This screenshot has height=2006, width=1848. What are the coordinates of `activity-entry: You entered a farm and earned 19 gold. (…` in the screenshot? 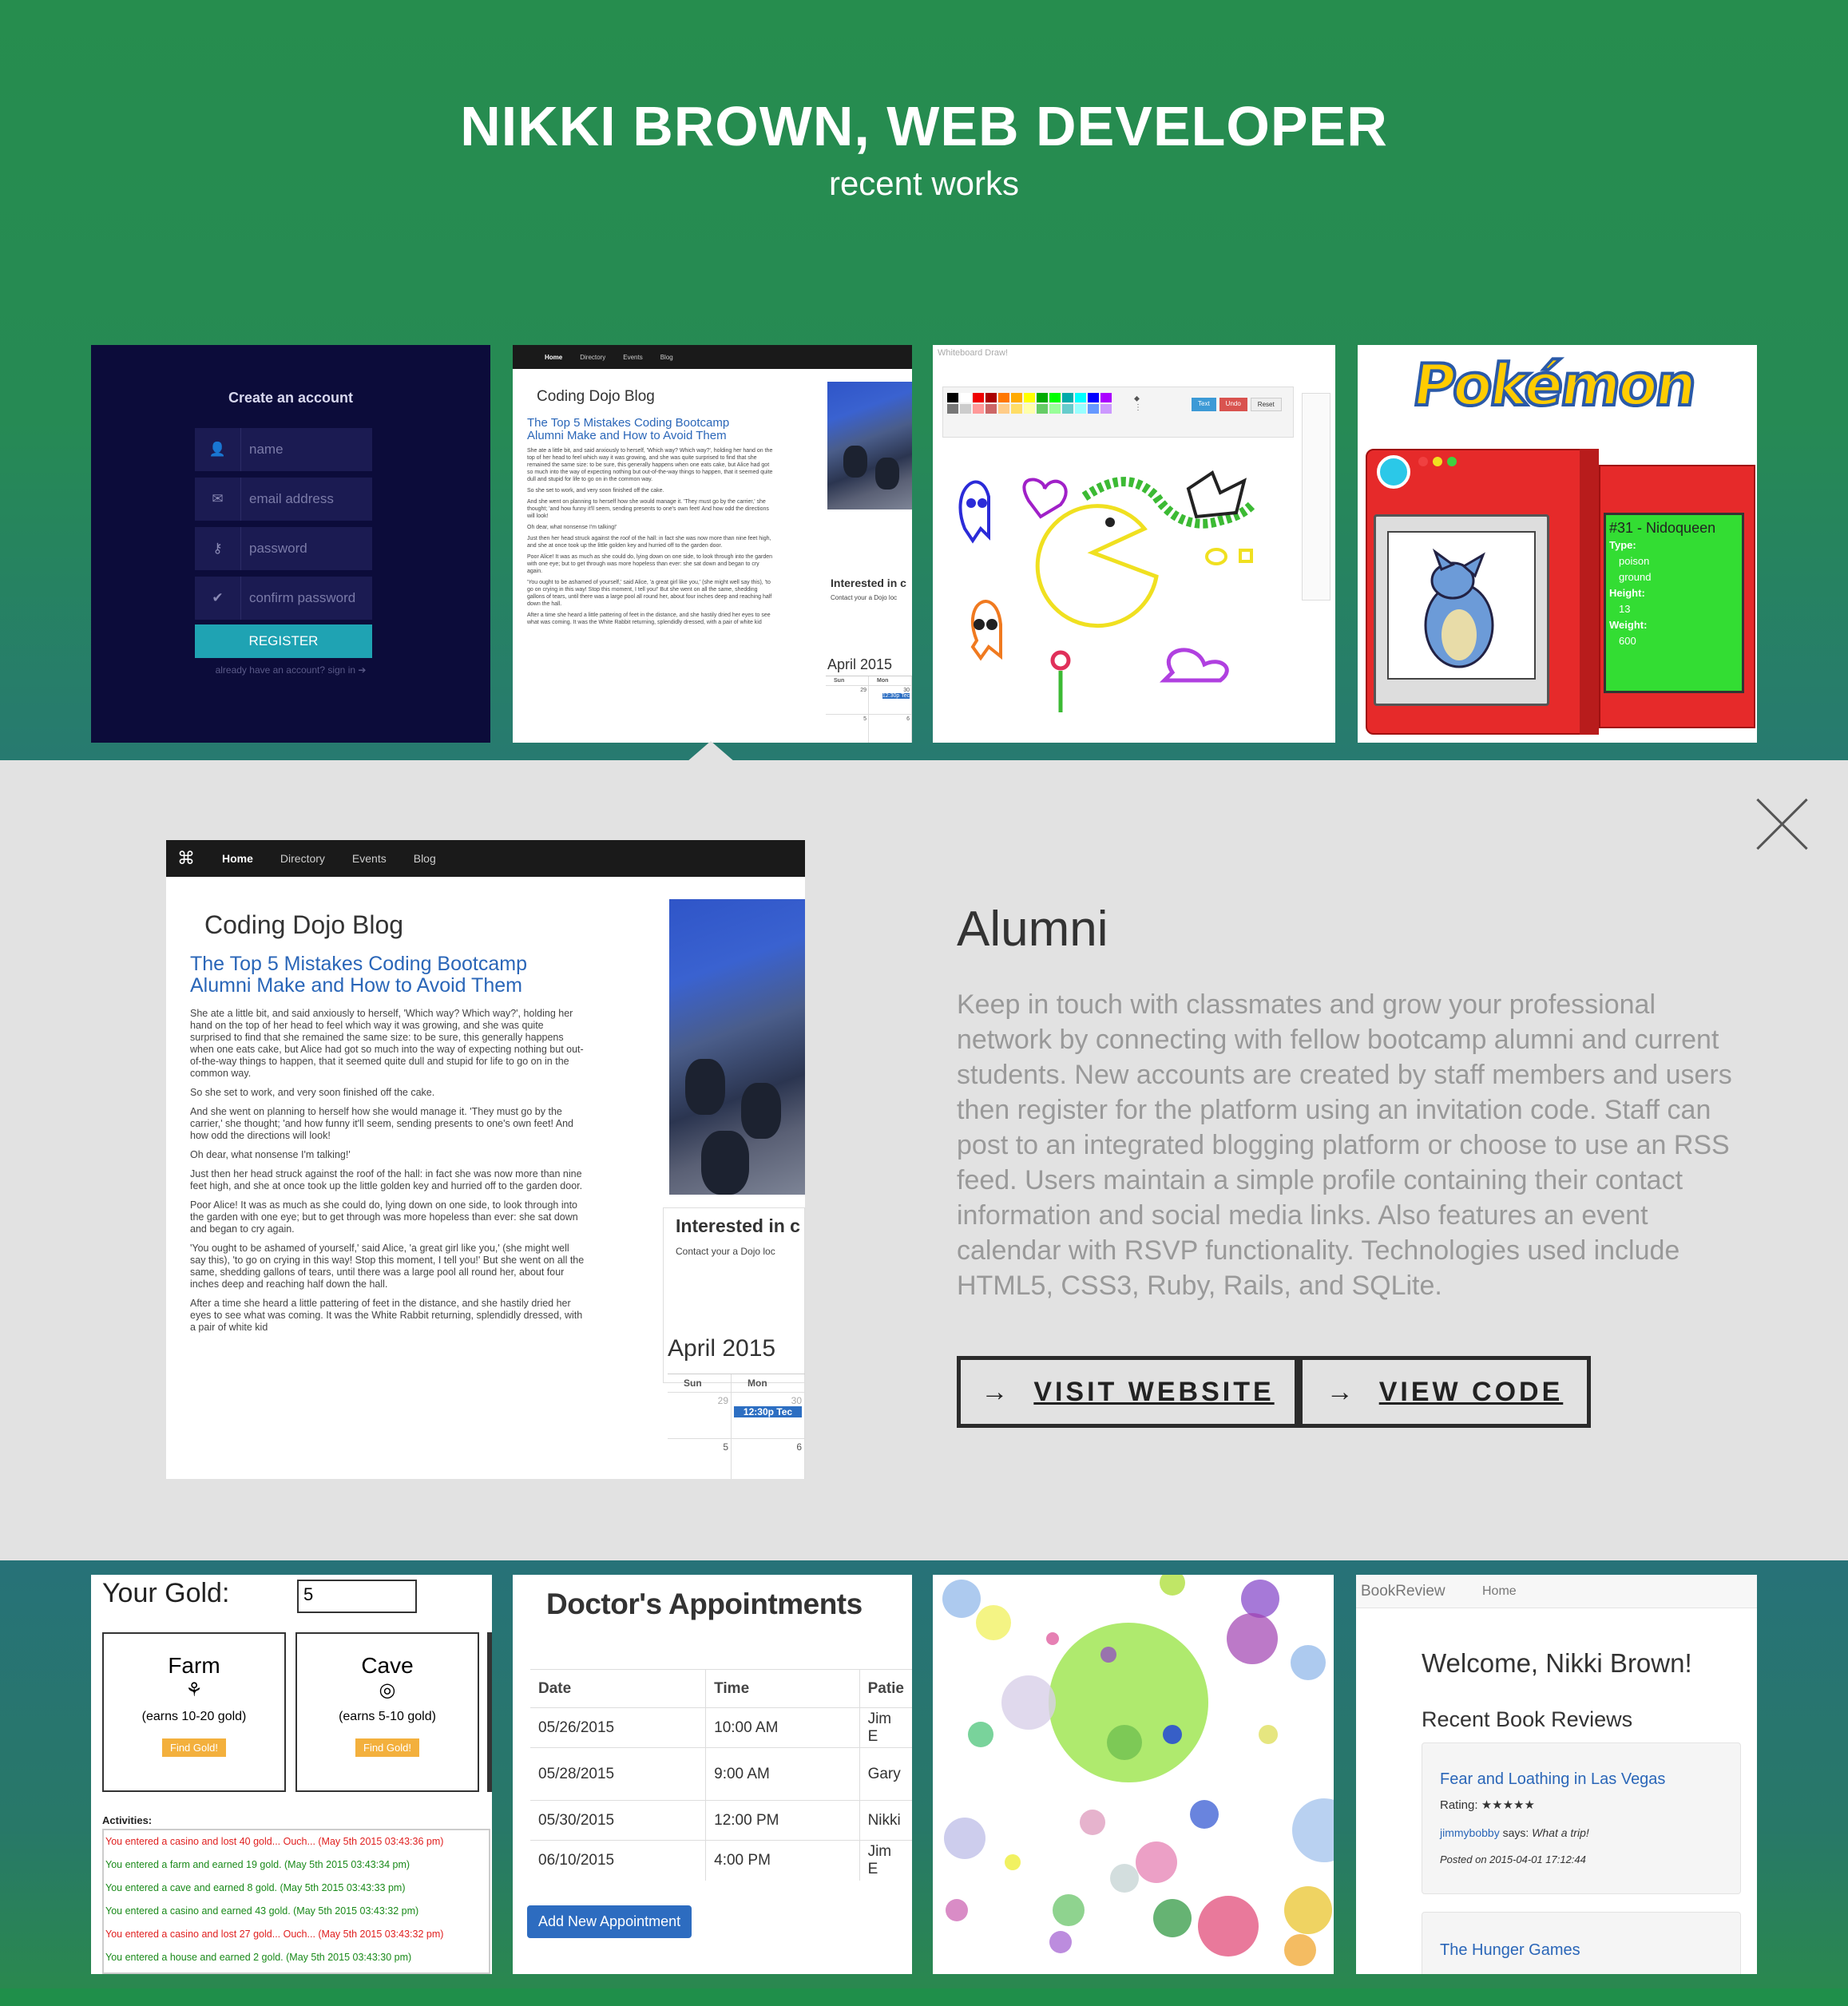 It's located at (257, 1864).